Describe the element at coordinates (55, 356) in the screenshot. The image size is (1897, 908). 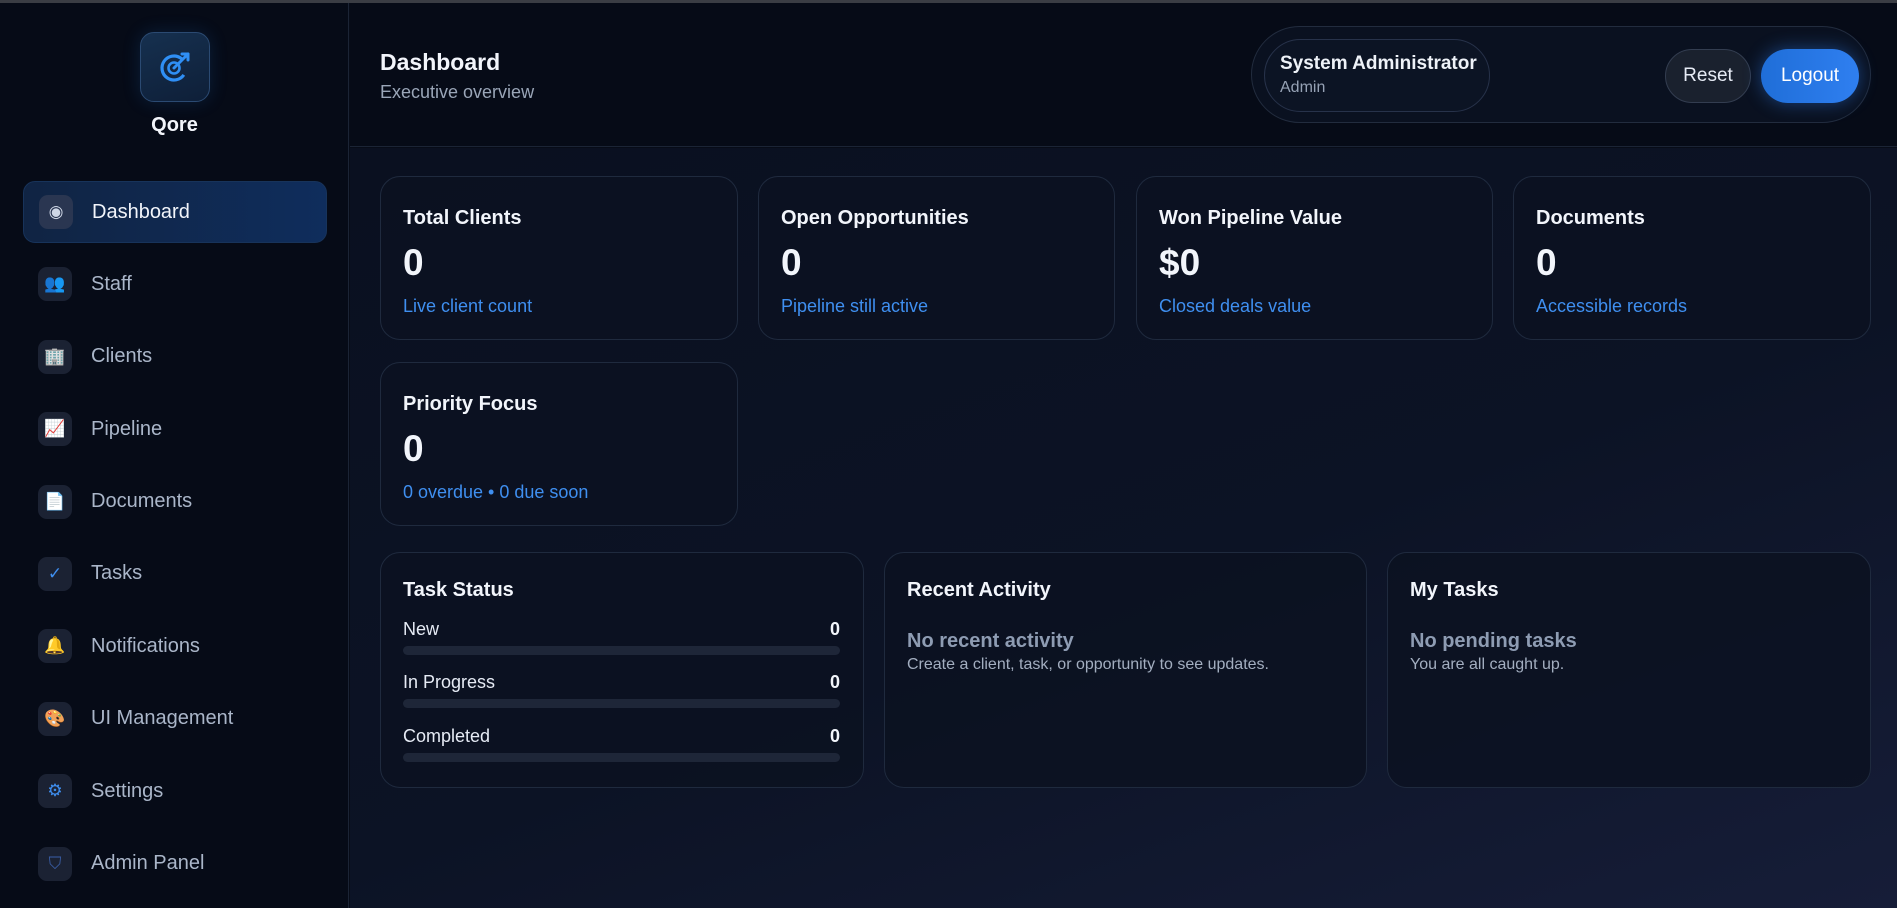
I see `building-icon: 🏢` at that location.